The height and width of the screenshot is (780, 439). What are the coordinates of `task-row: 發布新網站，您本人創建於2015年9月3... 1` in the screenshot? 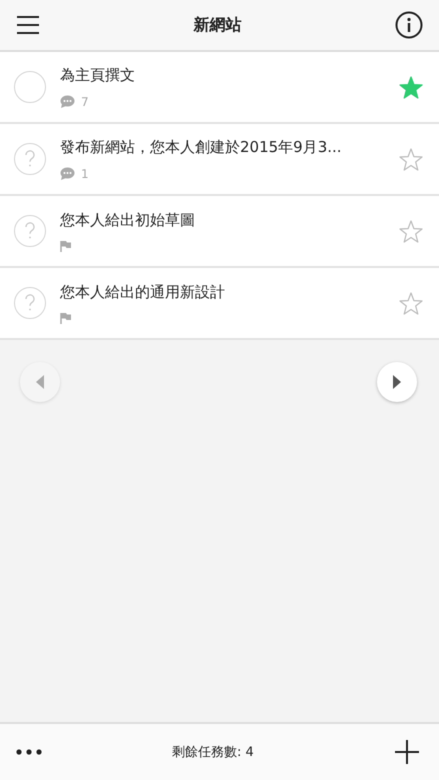 It's located at (219, 160).